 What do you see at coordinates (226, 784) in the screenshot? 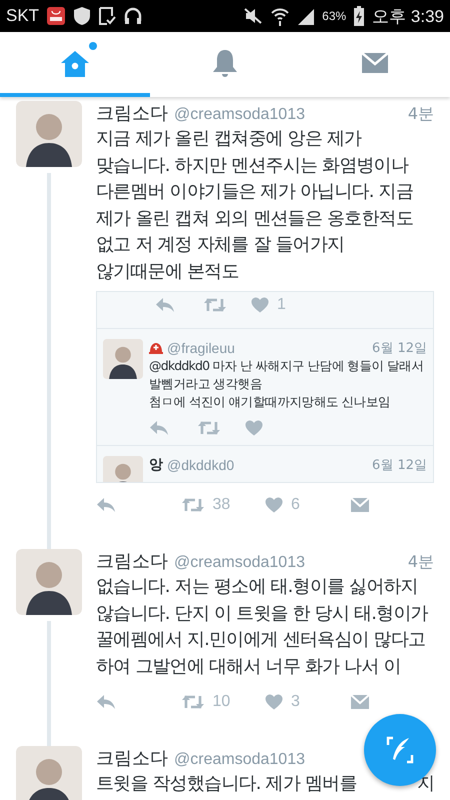
I see `tweet-text: 트윗을 작성했습니다. 제가 멤버를` at bounding box center [226, 784].